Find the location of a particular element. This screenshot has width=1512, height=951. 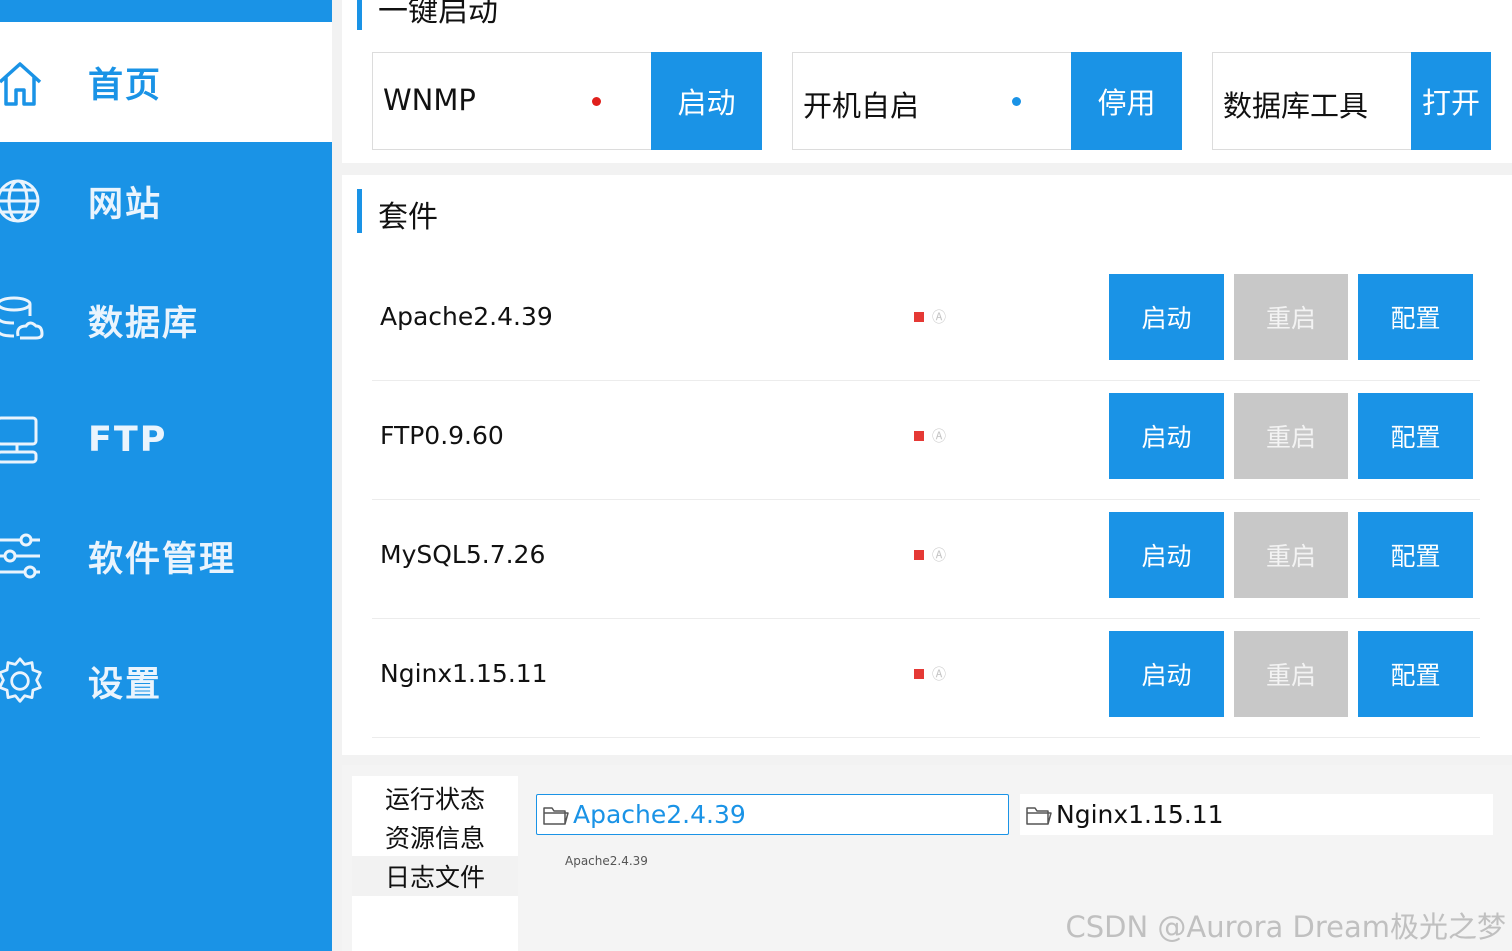

log-file-tab-nginx: Nginx1.15.11 is located at coordinates (1256, 814).